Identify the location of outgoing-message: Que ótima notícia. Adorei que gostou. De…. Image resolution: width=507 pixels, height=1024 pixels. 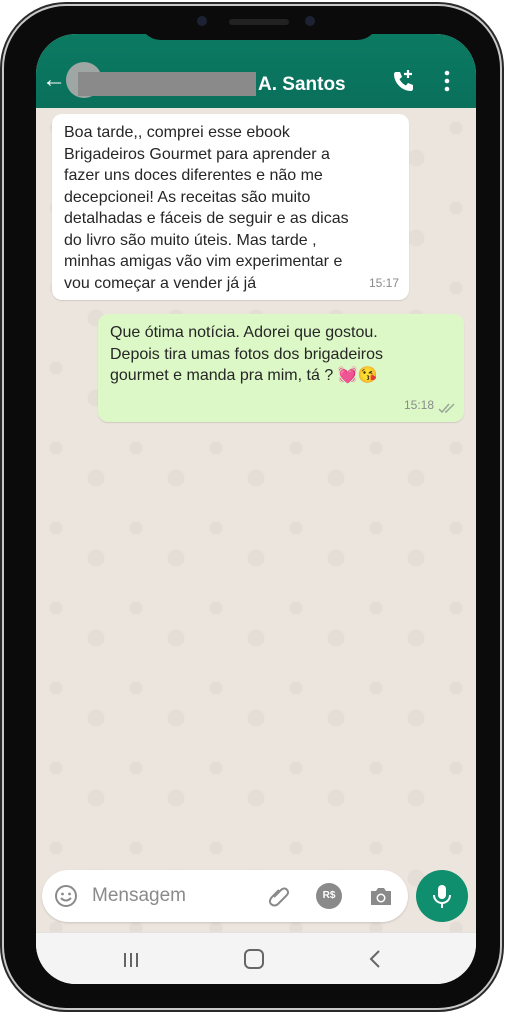
(281, 368).